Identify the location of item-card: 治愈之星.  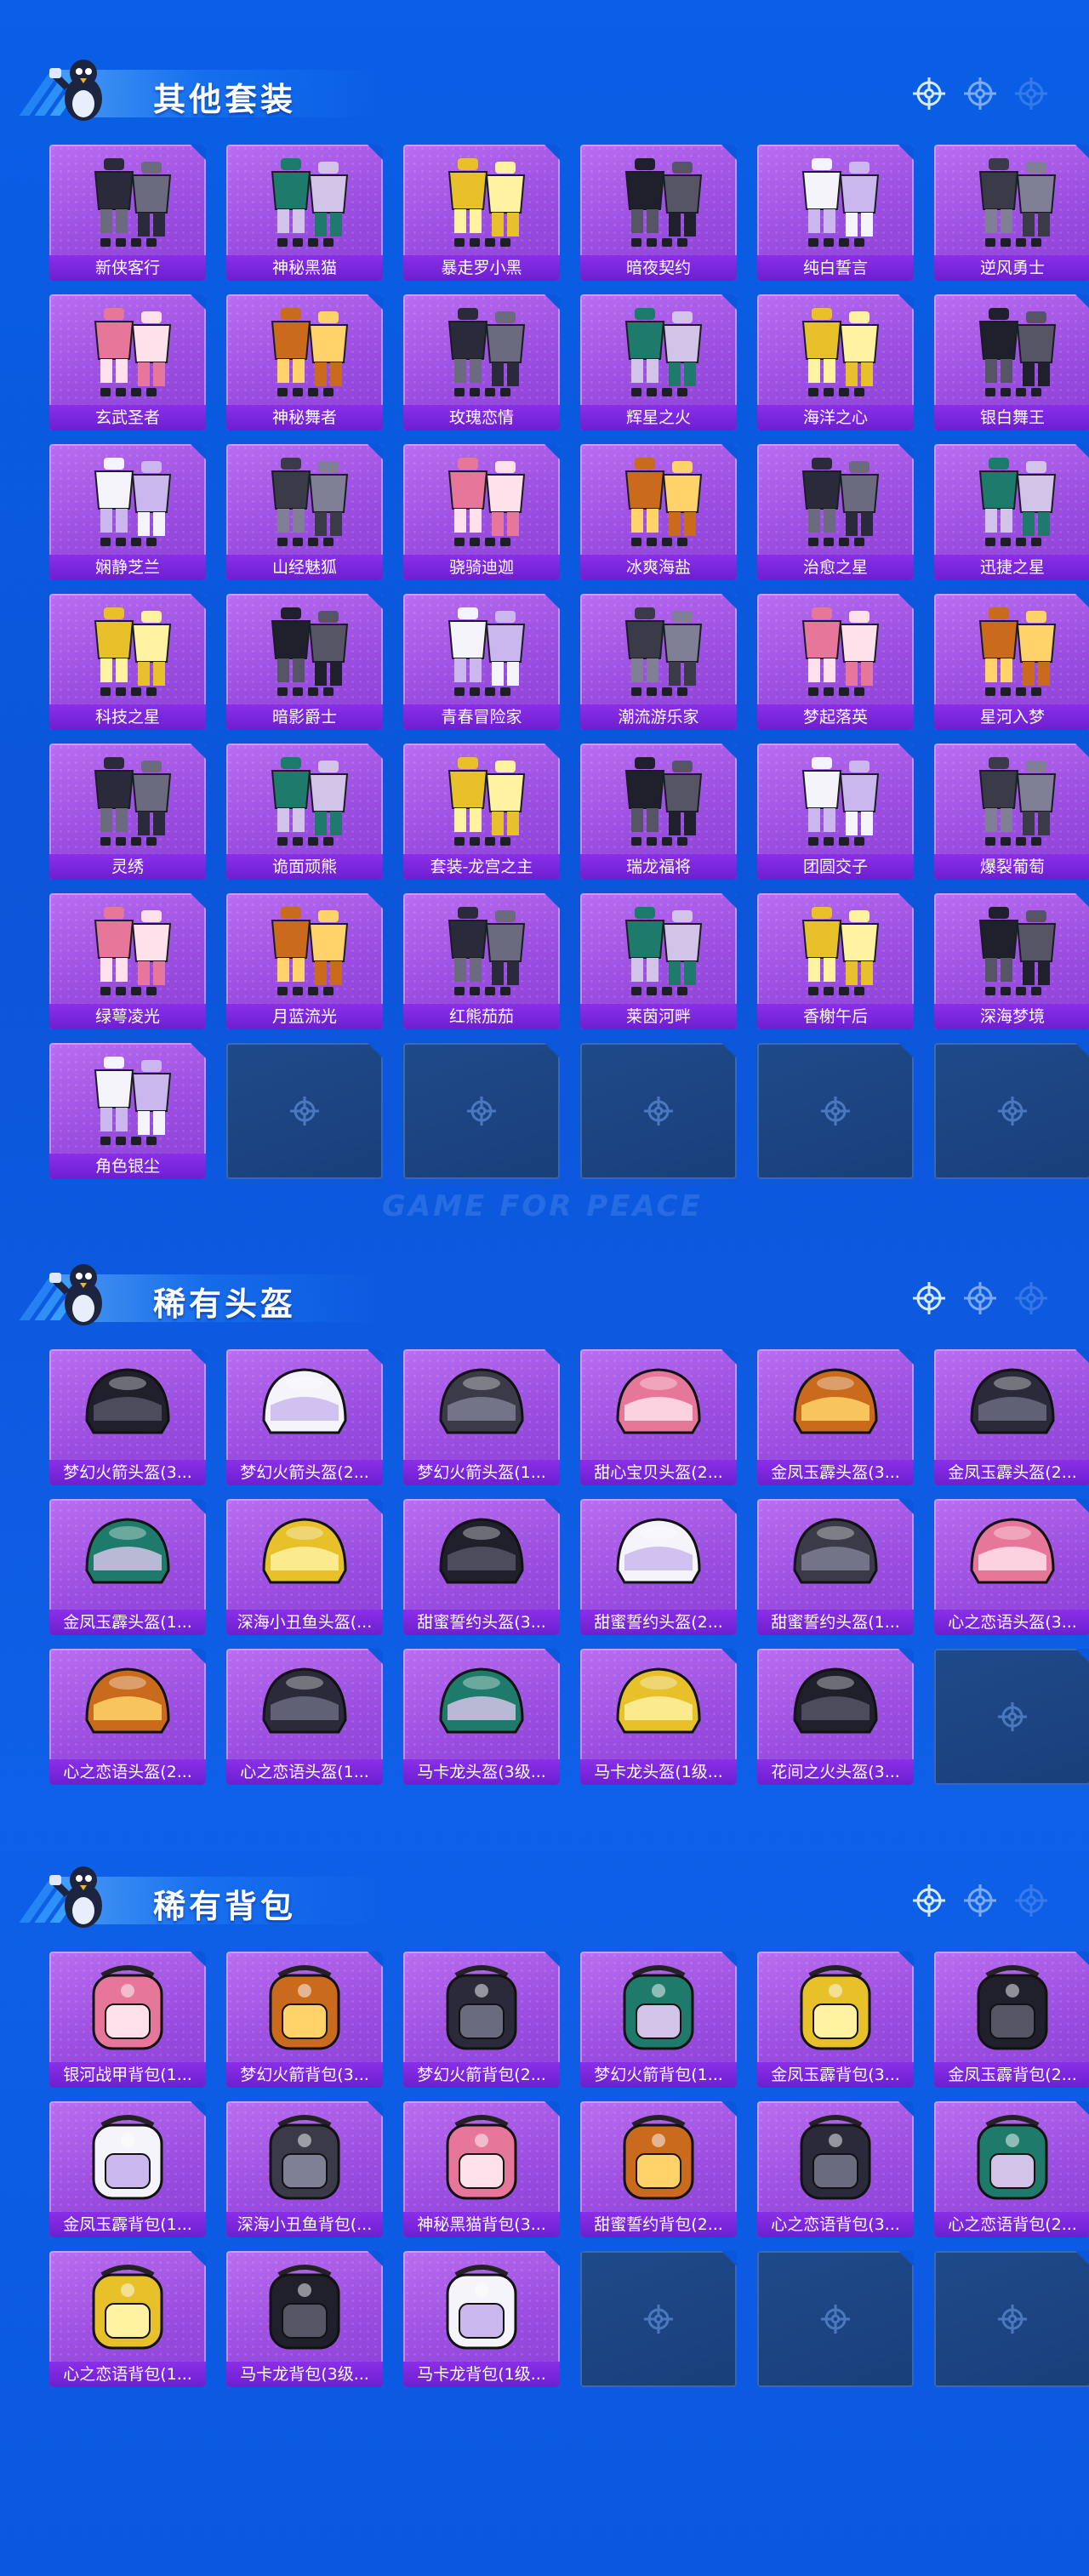
(836, 512).